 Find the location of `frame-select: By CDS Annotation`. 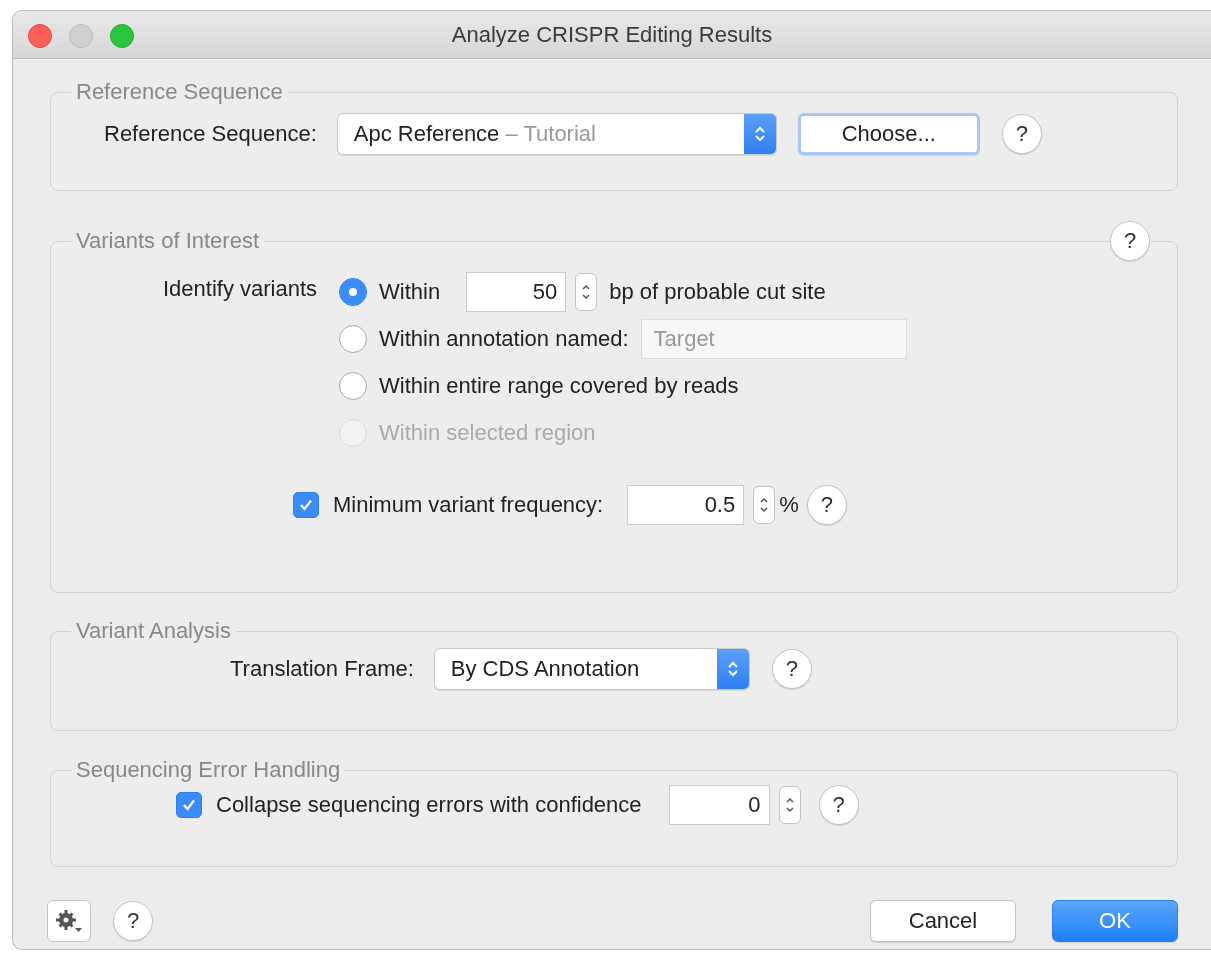

frame-select: By CDS Annotation is located at coordinates (591, 669).